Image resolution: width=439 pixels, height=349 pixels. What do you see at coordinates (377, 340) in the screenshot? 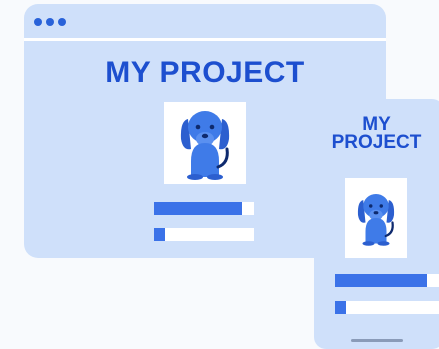
I see `home-indicator` at bounding box center [377, 340].